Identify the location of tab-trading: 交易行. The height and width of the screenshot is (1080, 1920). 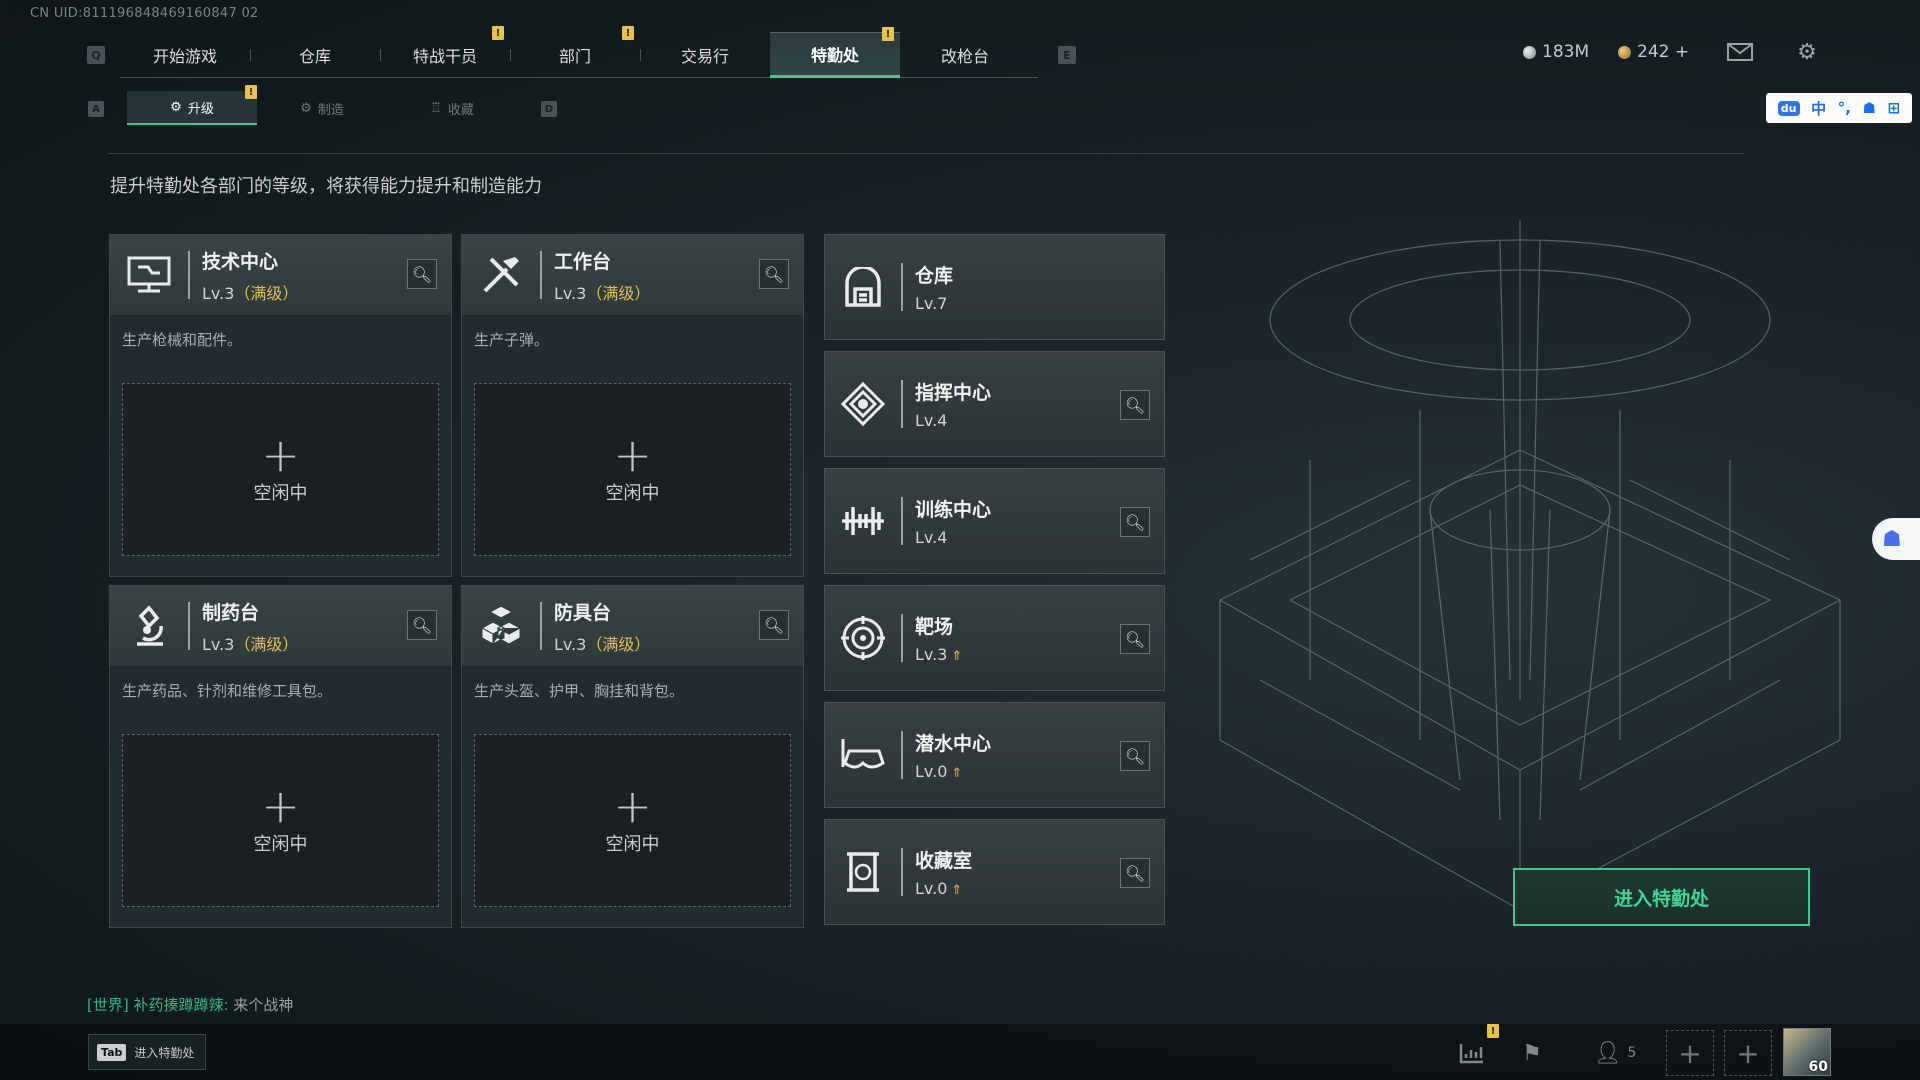
(705, 55).